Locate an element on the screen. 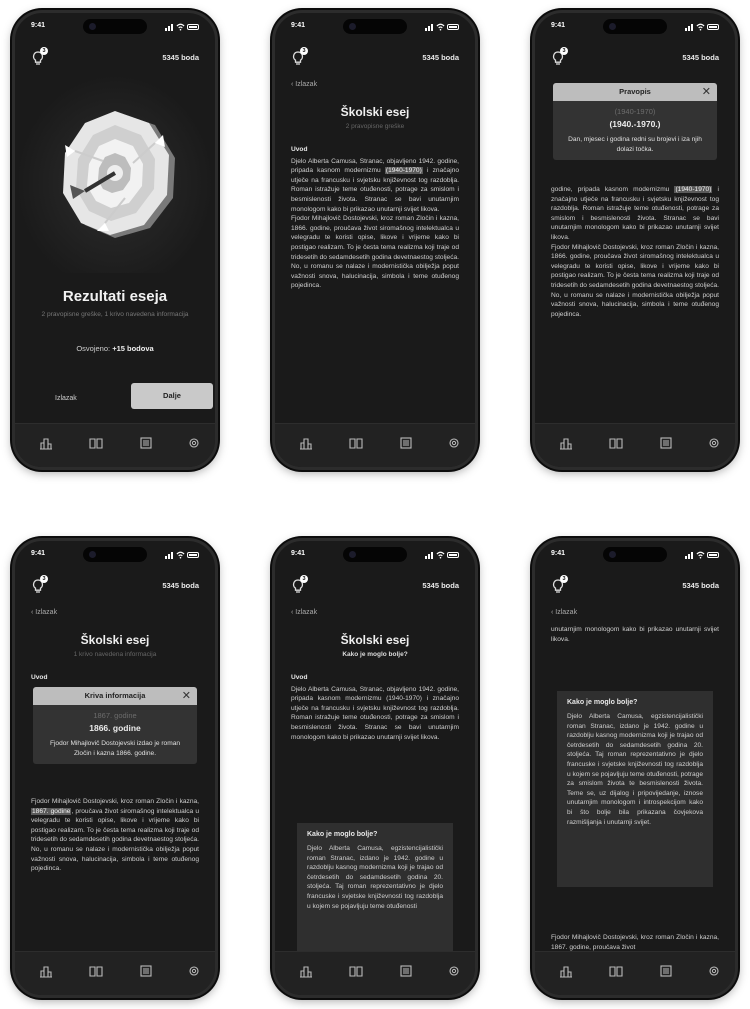 This screenshot has width=750, height=1009. incorrect-value: 1867. godine is located at coordinates (115, 715).